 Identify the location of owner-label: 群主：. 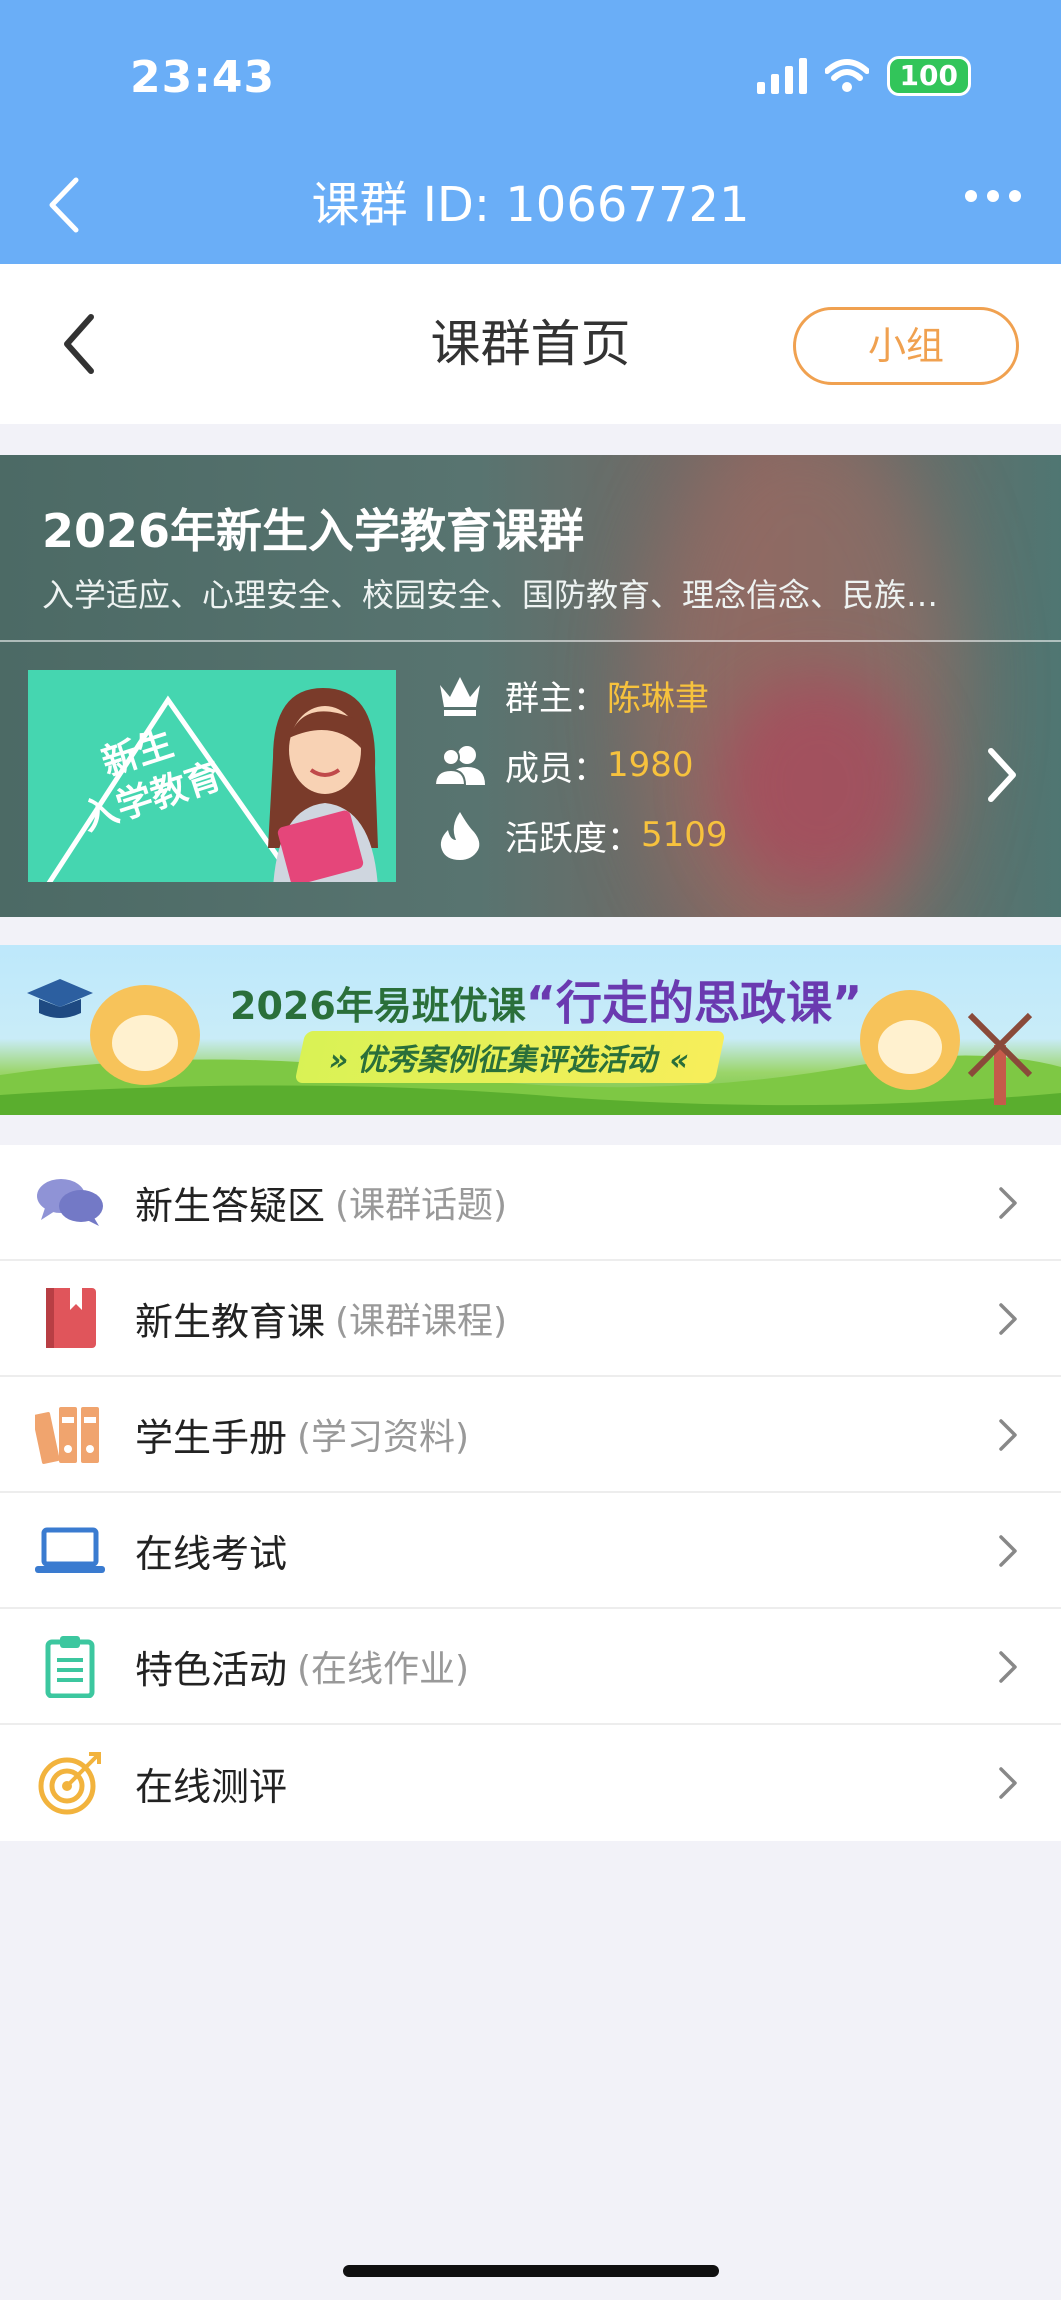
(556, 698).